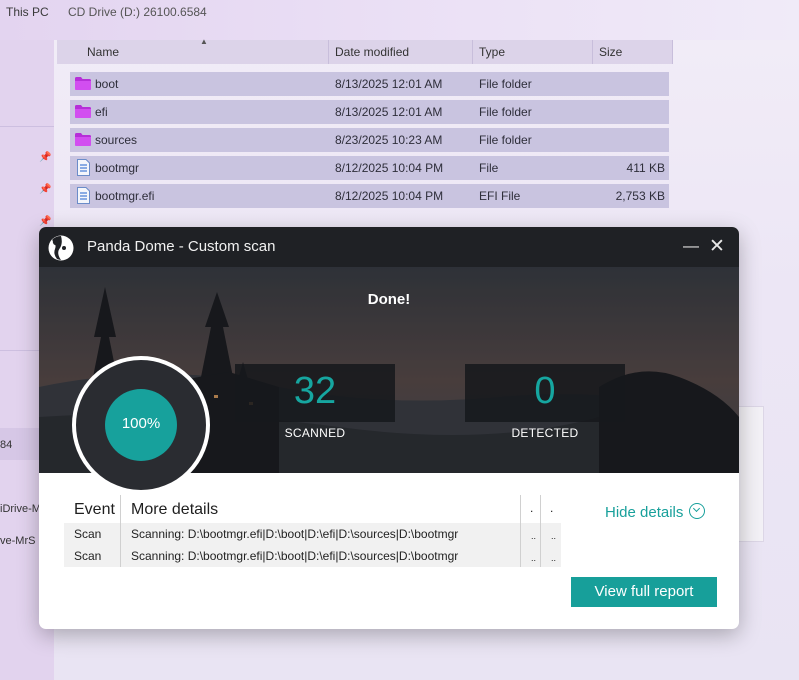 The image size is (799, 680). Describe the element at coordinates (500, 196) in the screenshot. I see `file-type: EFI File` at that location.